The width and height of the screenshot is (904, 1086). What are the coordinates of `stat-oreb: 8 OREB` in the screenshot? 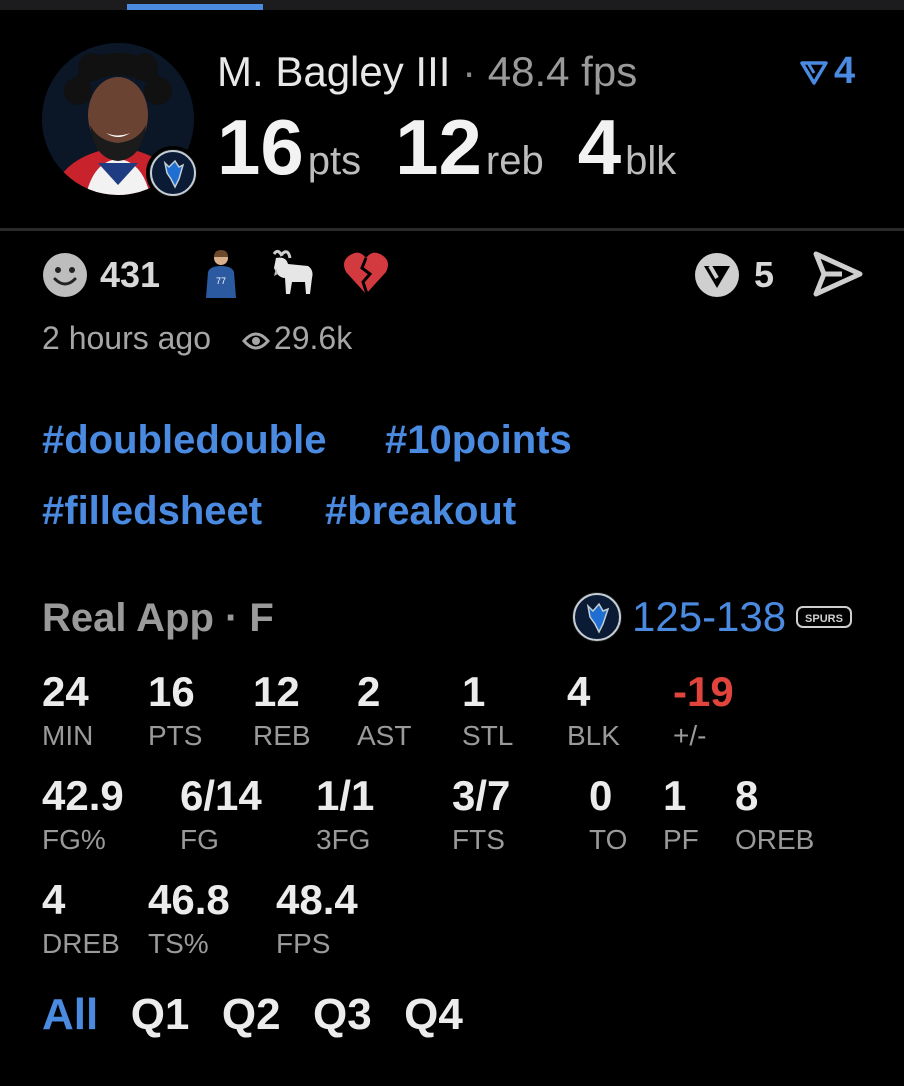 It's located at (775, 813).